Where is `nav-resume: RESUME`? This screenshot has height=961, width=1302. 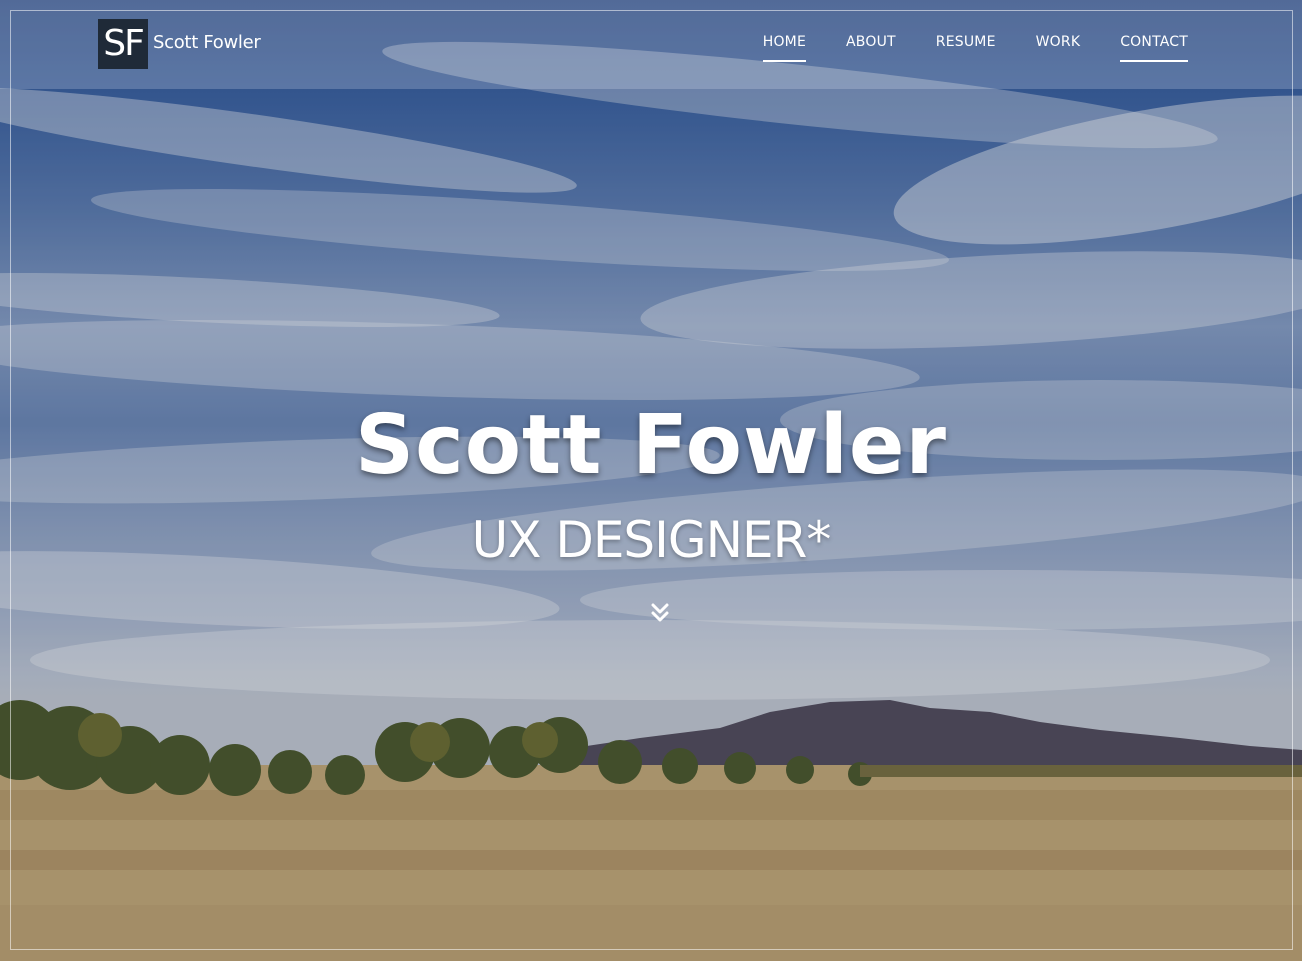 nav-resume: RESUME is located at coordinates (966, 48).